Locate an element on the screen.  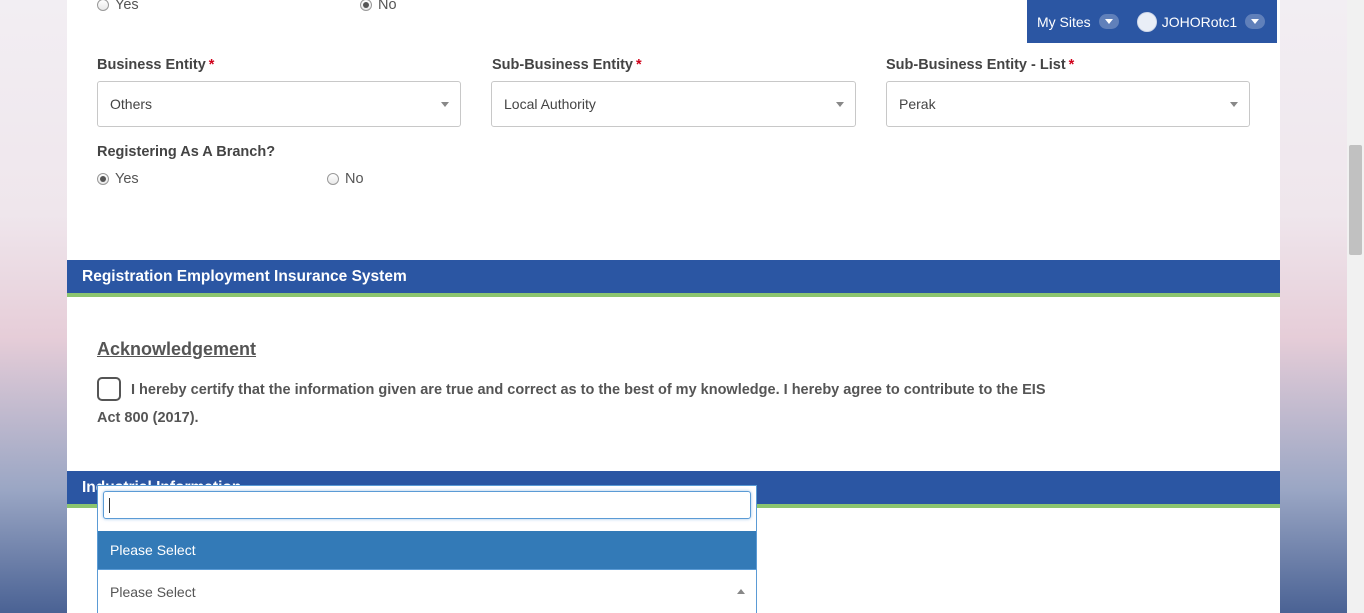
top-radio-yes: Yes is located at coordinates (118, 6).